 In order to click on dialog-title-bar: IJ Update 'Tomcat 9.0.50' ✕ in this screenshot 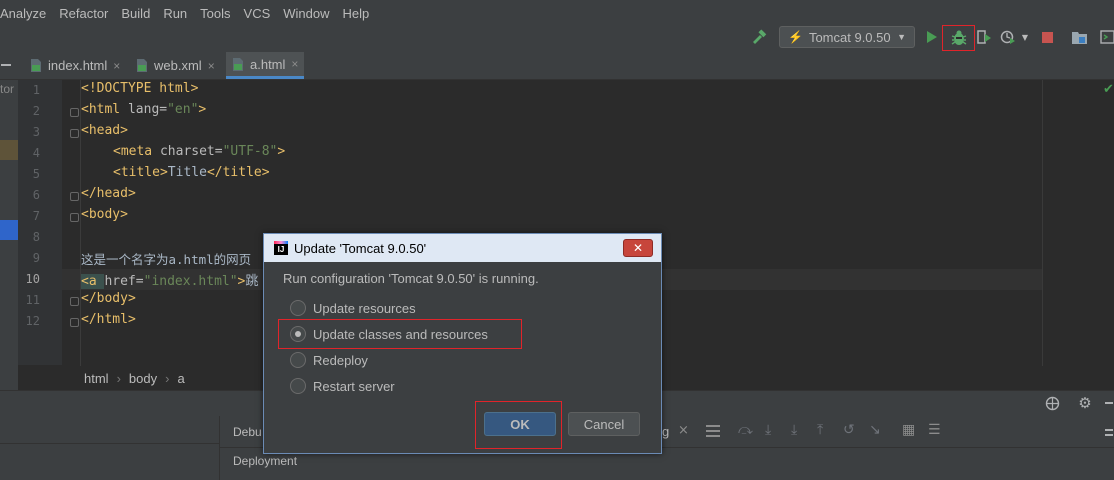, I will do `click(462, 248)`.